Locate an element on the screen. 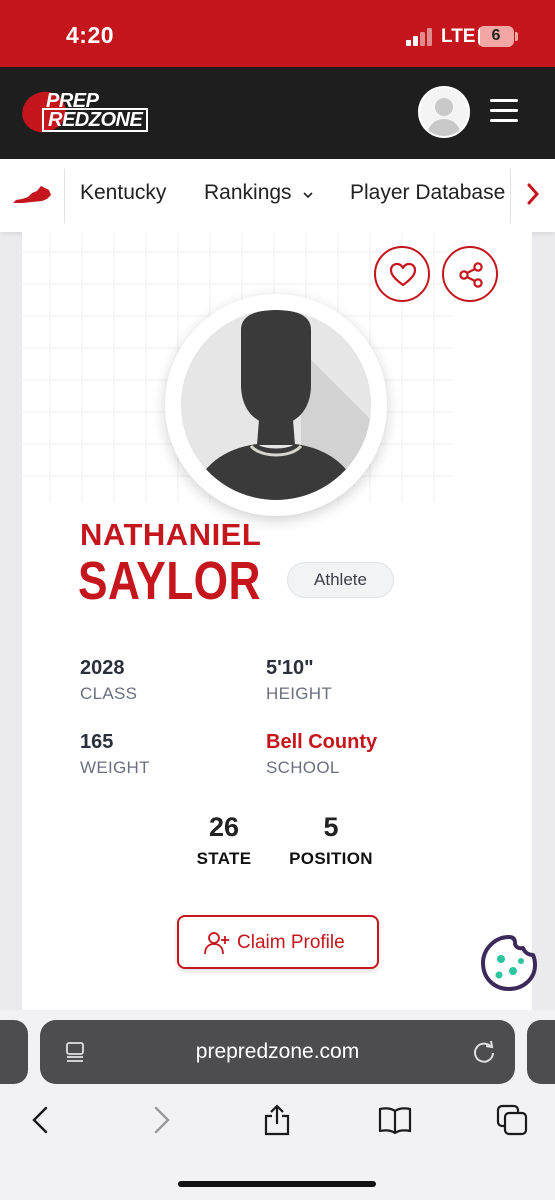 Image resolution: width=555 pixels, height=1200 pixels. class-value: 2028 is located at coordinates (102, 668).